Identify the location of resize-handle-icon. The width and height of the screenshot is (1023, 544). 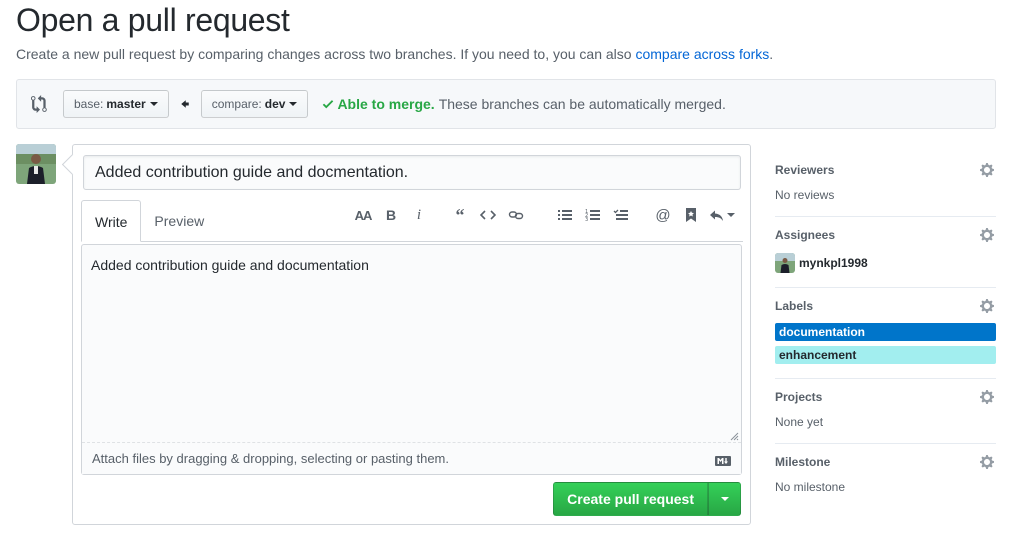
(734, 436).